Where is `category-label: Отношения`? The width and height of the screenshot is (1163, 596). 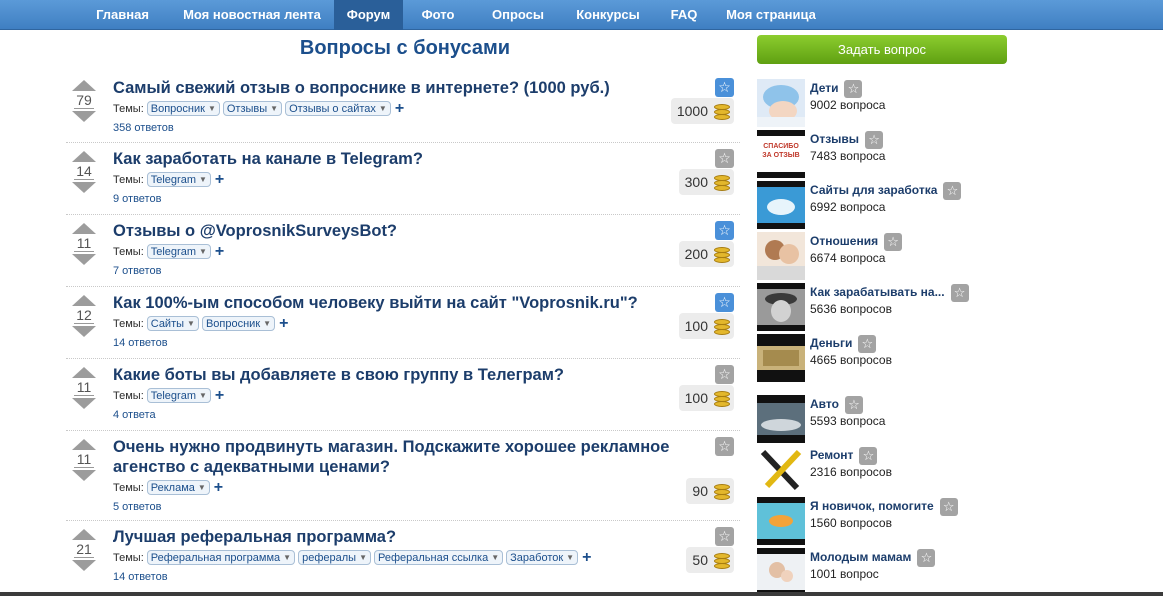
category-label: Отношения is located at coordinates (844, 241).